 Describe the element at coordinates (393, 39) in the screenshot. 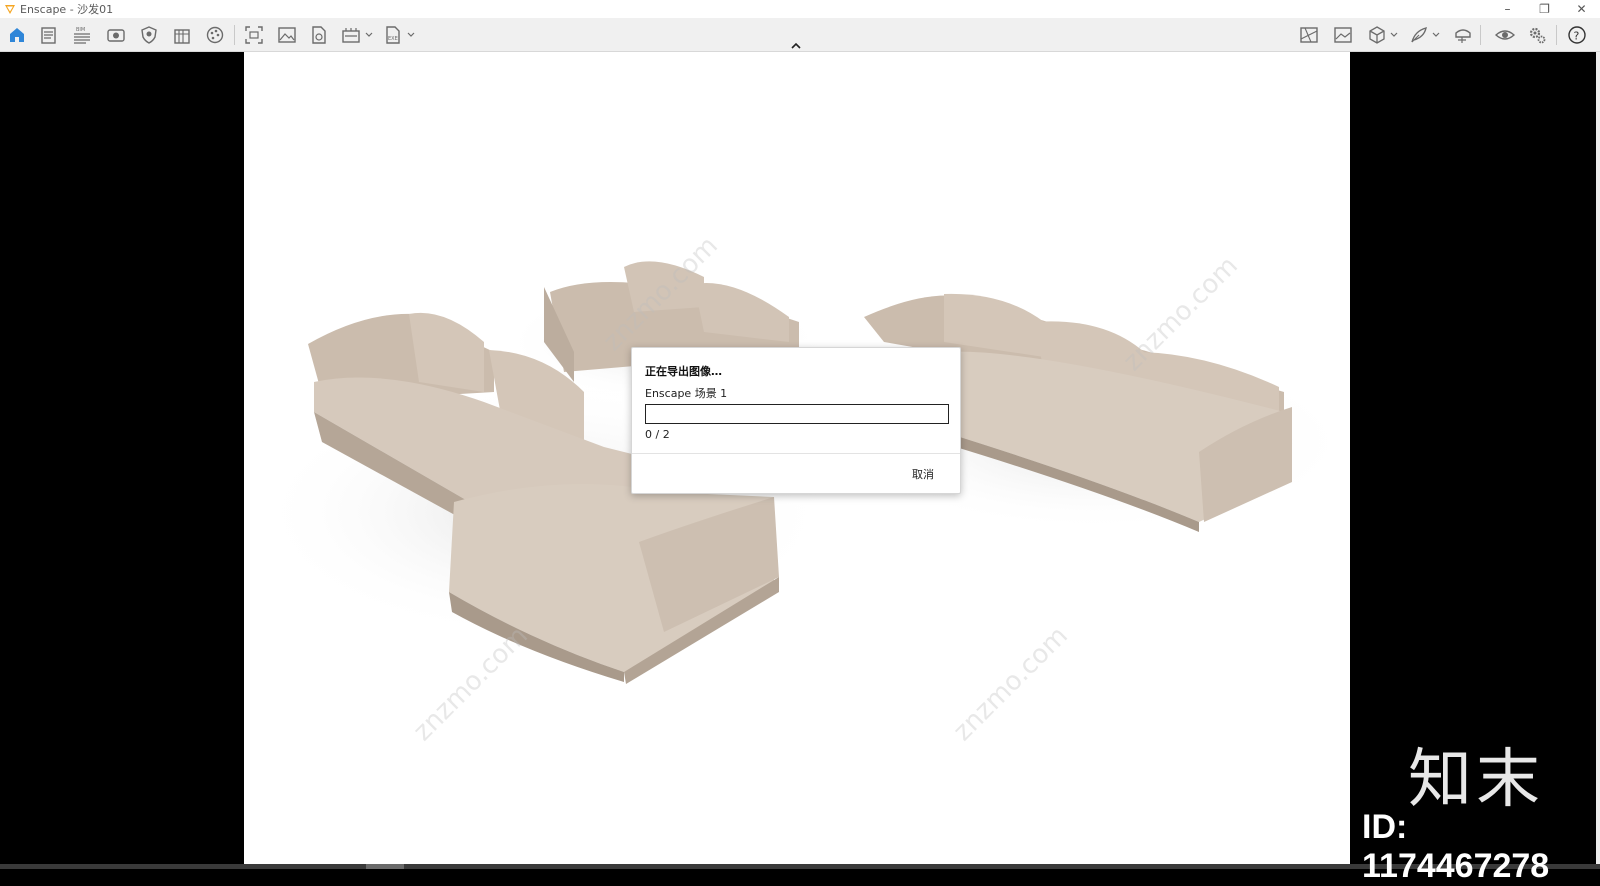

I see `svg-text: EXE` at that location.